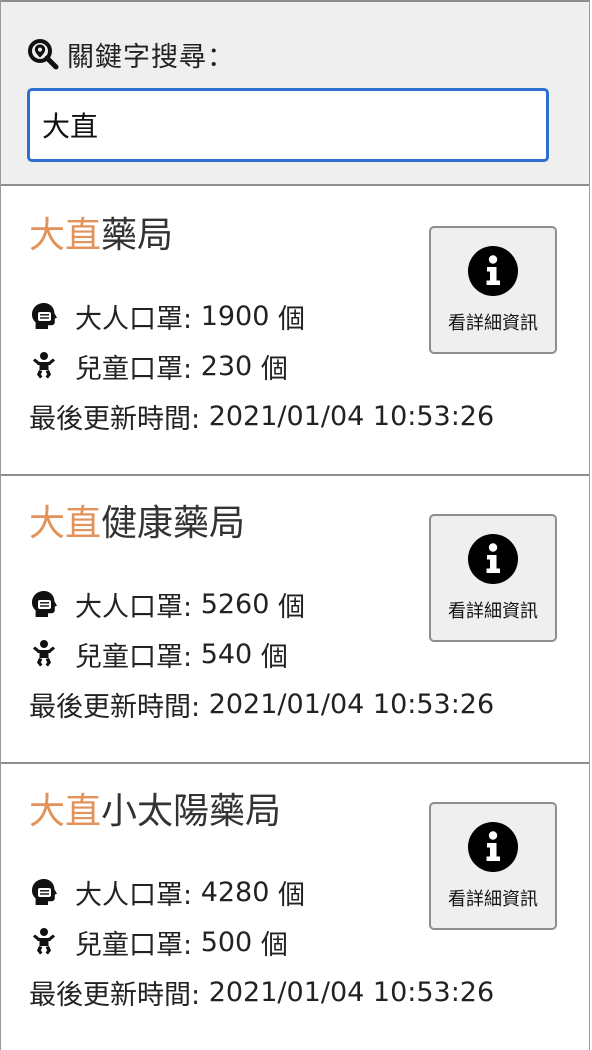 Image resolution: width=592 pixels, height=1050 pixels. What do you see at coordinates (43, 54) in the screenshot?
I see `search-location-icon` at bounding box center [43, 54].